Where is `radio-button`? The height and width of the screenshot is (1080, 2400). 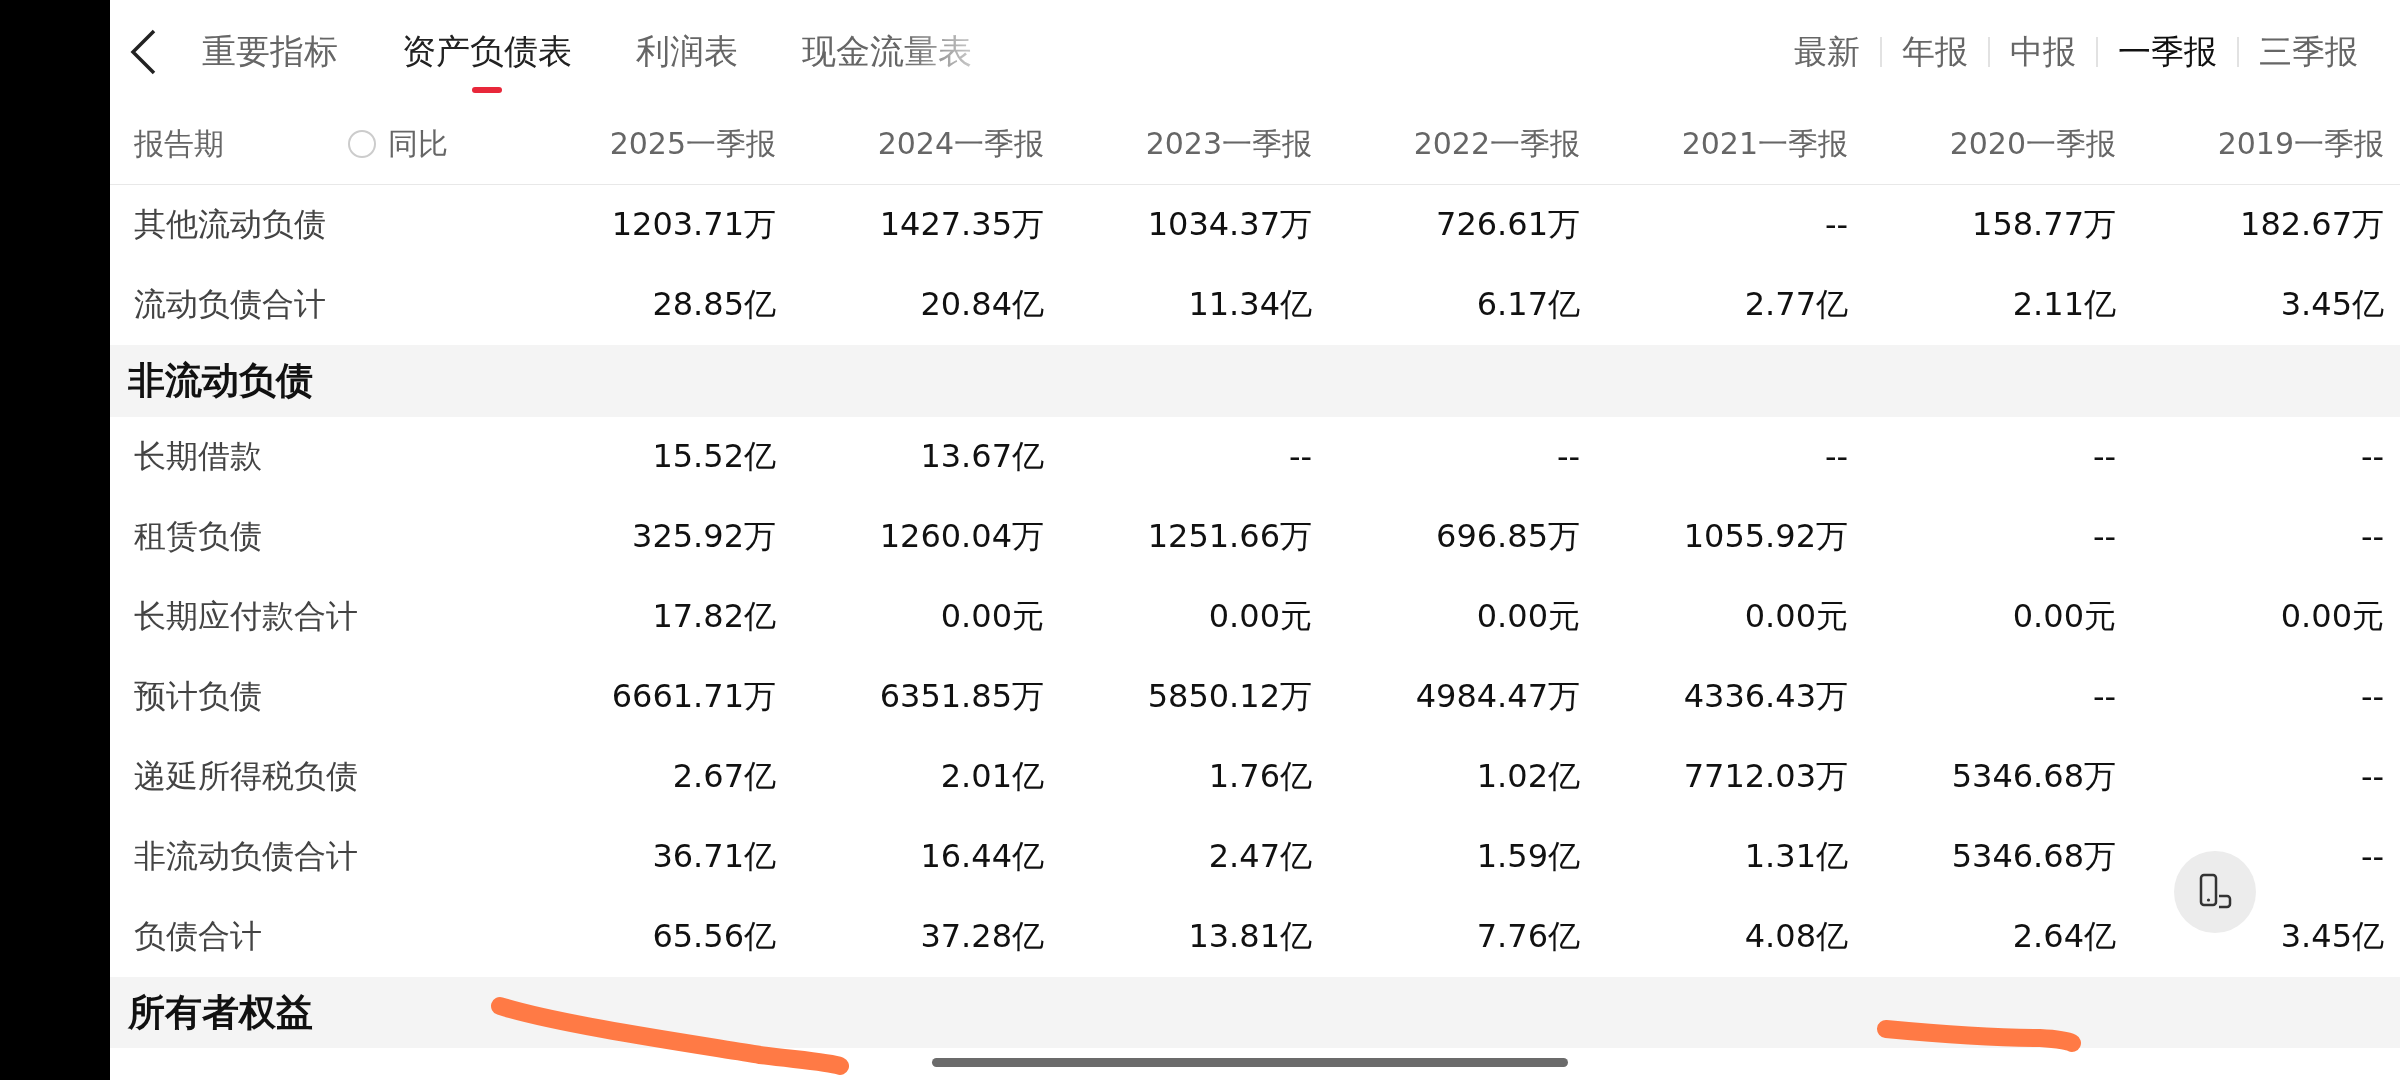 radio-button is located at coordinates (362, 144).